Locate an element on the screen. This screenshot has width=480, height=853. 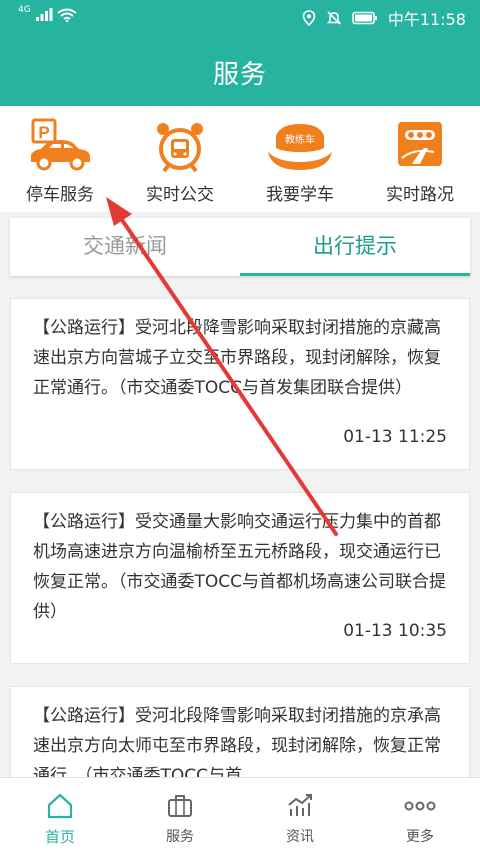
briefcase-icon is located at coordinates (180, 806).